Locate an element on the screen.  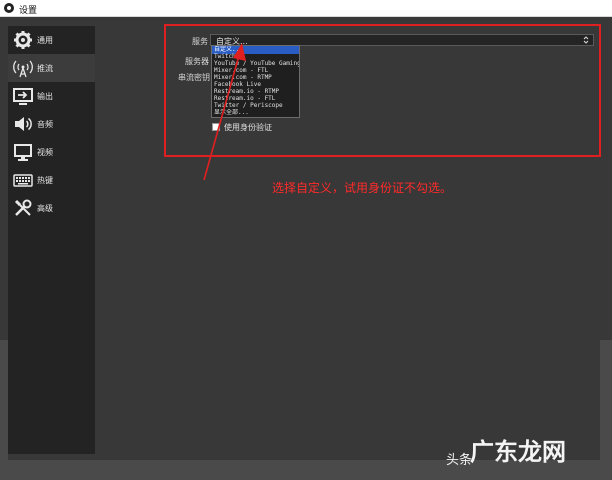
watermark-toutiao: 头条 is located at coordinates (459, 460).